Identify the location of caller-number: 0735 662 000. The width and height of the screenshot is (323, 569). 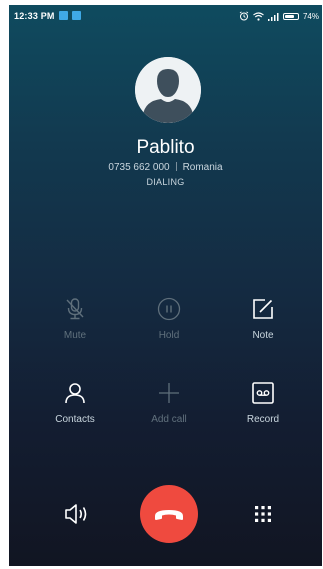
(139, 167).